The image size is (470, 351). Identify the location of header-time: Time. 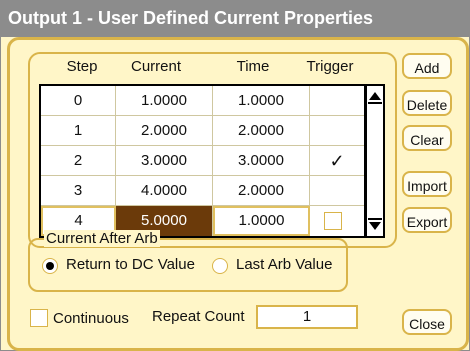
(253, 66).